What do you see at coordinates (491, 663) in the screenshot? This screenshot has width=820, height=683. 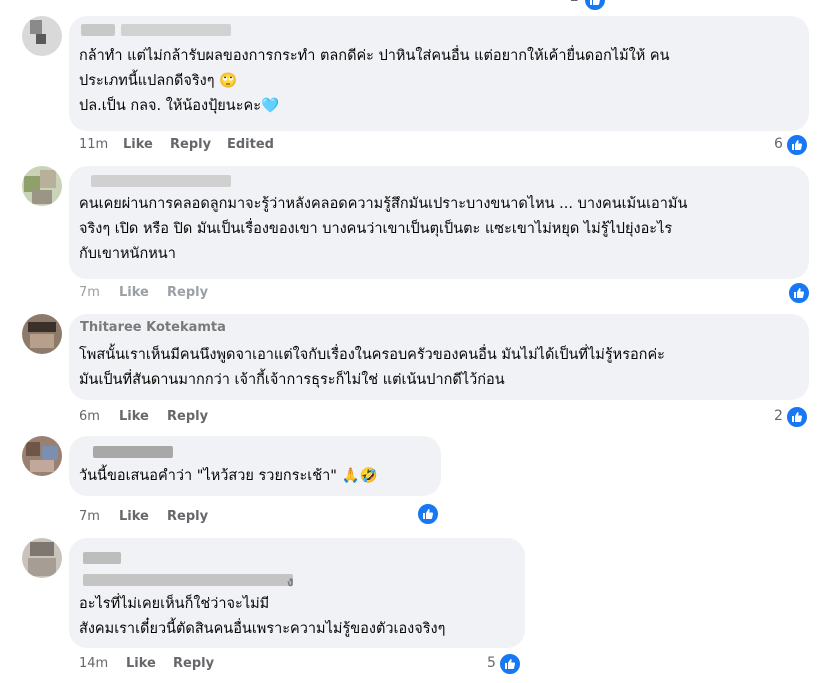 I see `reaction-count: 5` at bounding box center [491, 663].